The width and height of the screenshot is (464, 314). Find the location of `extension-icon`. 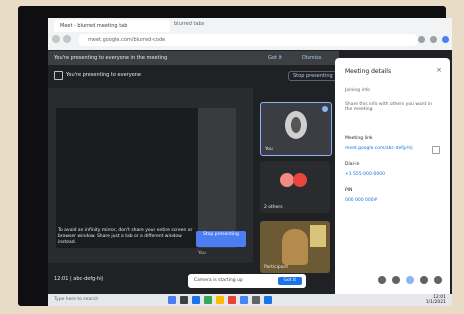

extension-icon is located at coordinates (421, 39).